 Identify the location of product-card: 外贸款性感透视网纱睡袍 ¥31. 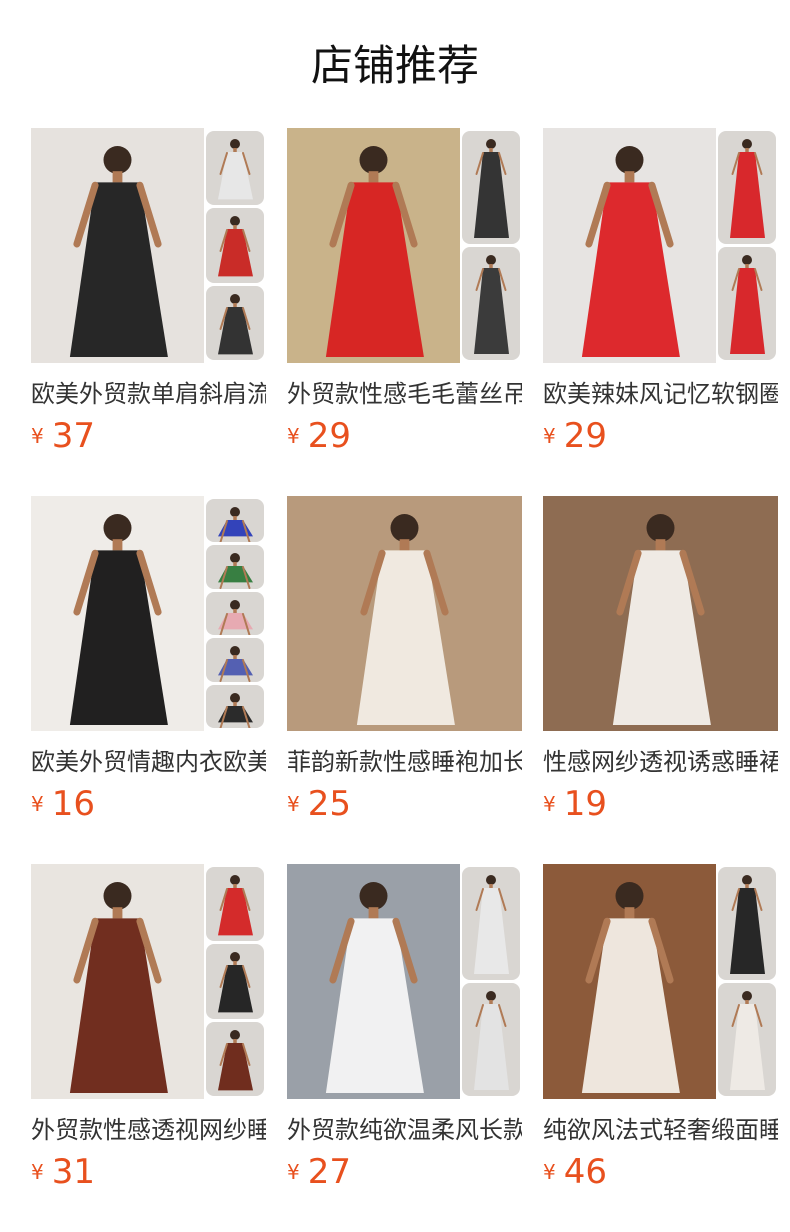
(148, 1028).